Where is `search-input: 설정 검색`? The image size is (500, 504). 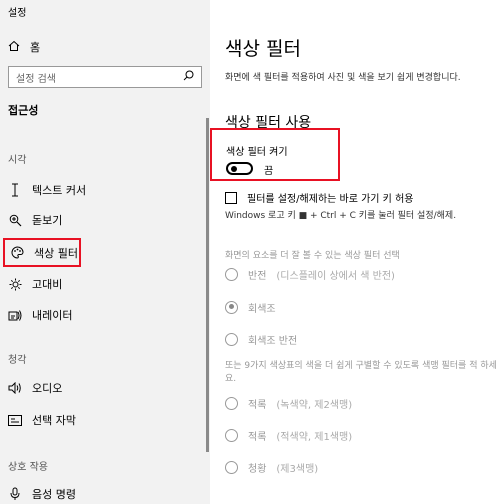 search-input: 설정 검색 is located at coordinates (105, 77).